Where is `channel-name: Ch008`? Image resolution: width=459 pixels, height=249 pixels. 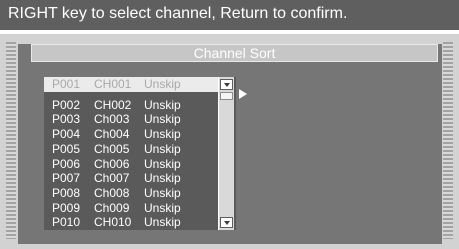 channel-name: Ch008 is located at coordinates (112, 192).